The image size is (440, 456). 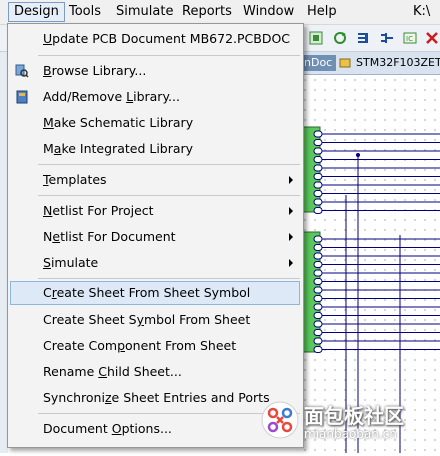 I want to click on watermark-text: 面包板社区, so click(x=354, y=416).